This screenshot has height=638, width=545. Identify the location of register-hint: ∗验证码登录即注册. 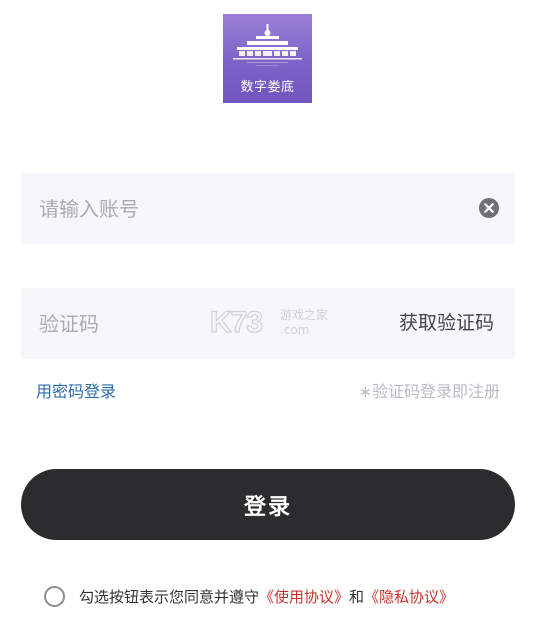
(429, 391).